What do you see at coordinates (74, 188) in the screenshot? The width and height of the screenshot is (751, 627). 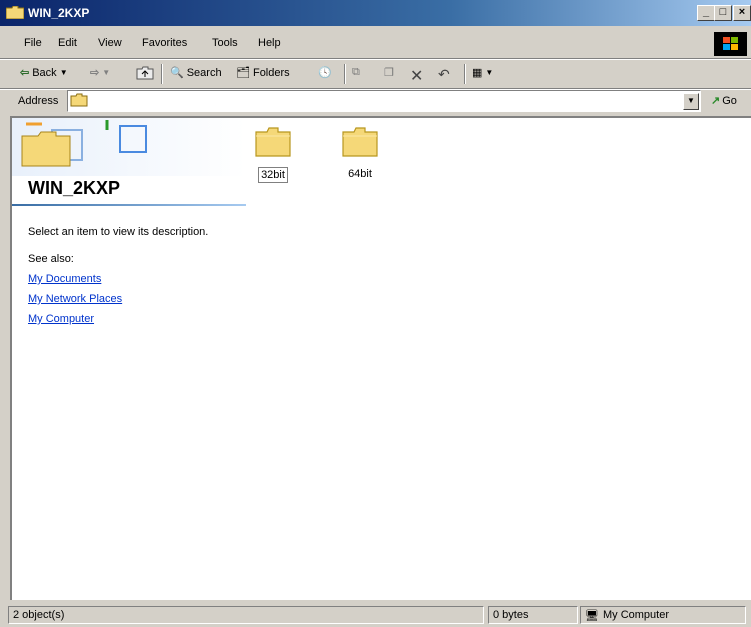 I see `panel-title: WIN_2KXP` at bounding box center [74, 188].